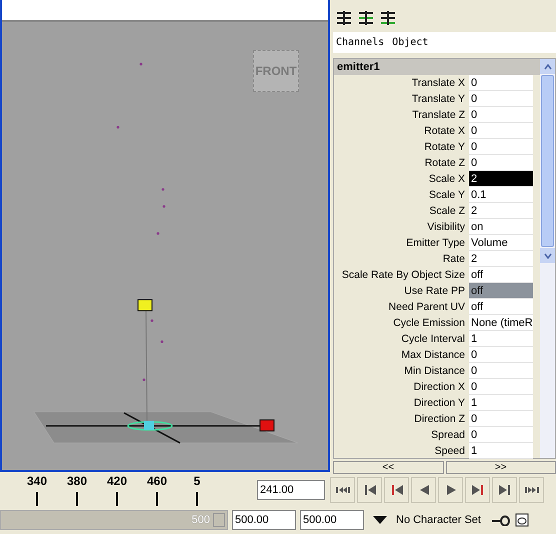 The image size is (556, 534). Describe the element at coordinates (291, 490) in the screenshot. I see `current-time-field: 241.00` at that location.